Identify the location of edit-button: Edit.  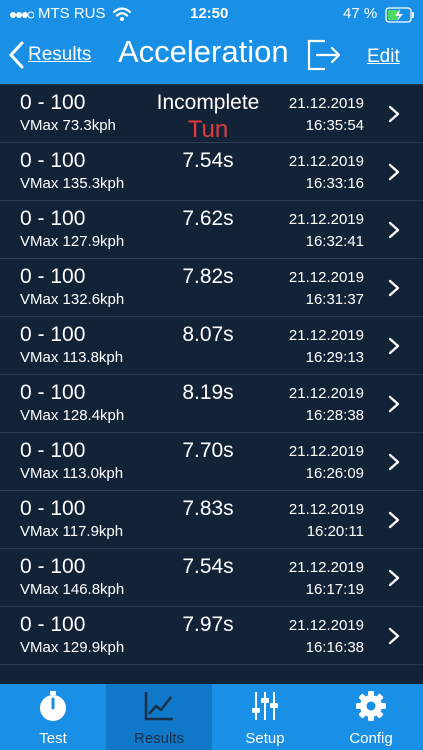
(383, 57).